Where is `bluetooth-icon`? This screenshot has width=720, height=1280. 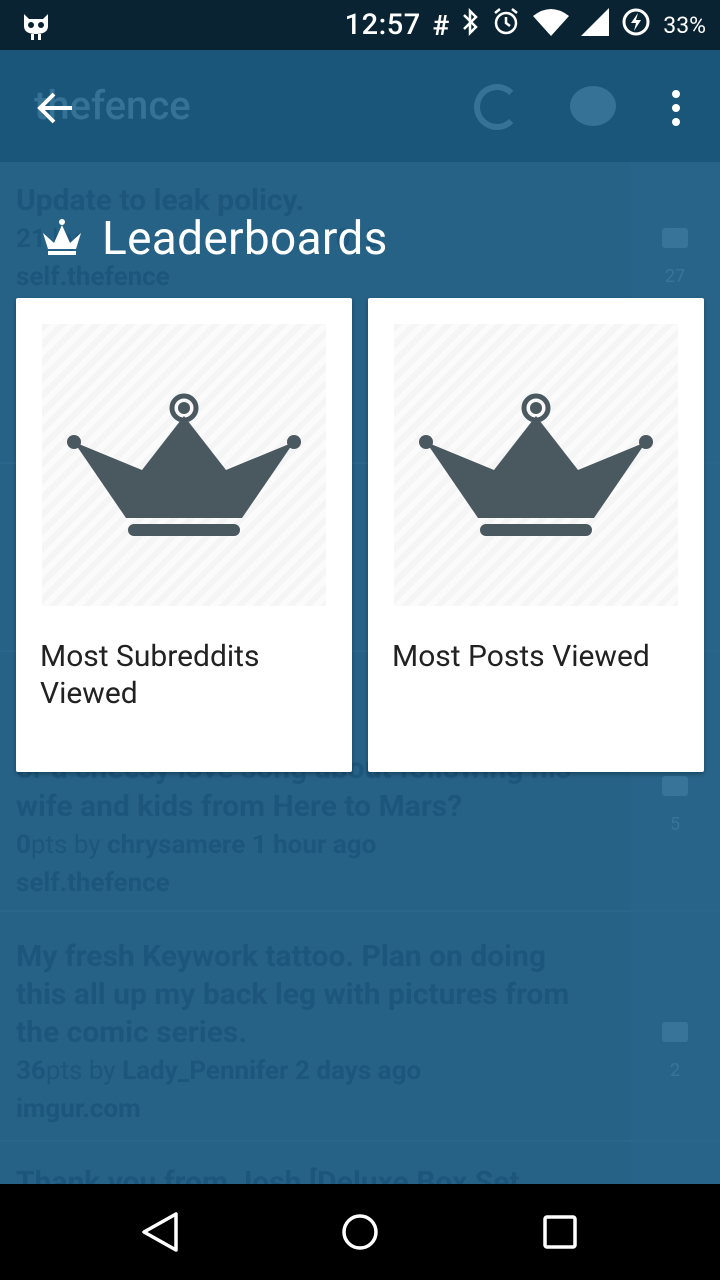
bluetooth-icon is located at coordinates (470, 25).